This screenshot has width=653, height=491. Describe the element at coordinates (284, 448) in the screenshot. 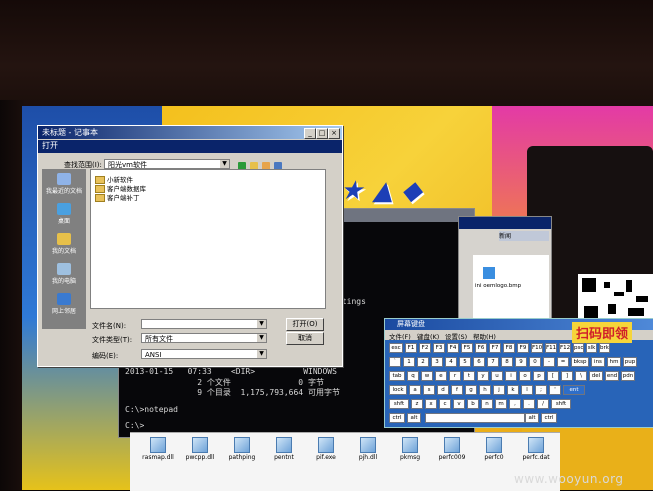

I see `file-icon-item: pentnt` at that location.